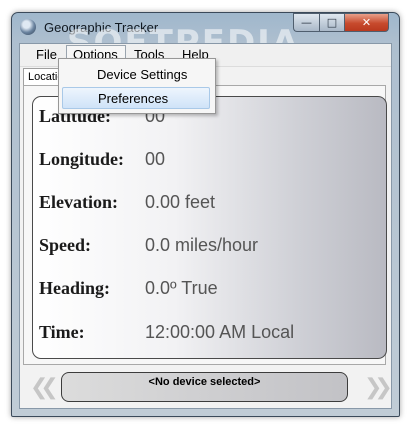 This screenshot has width=420, height=434. I want to click on maximize-button: □, so click(331, 22).